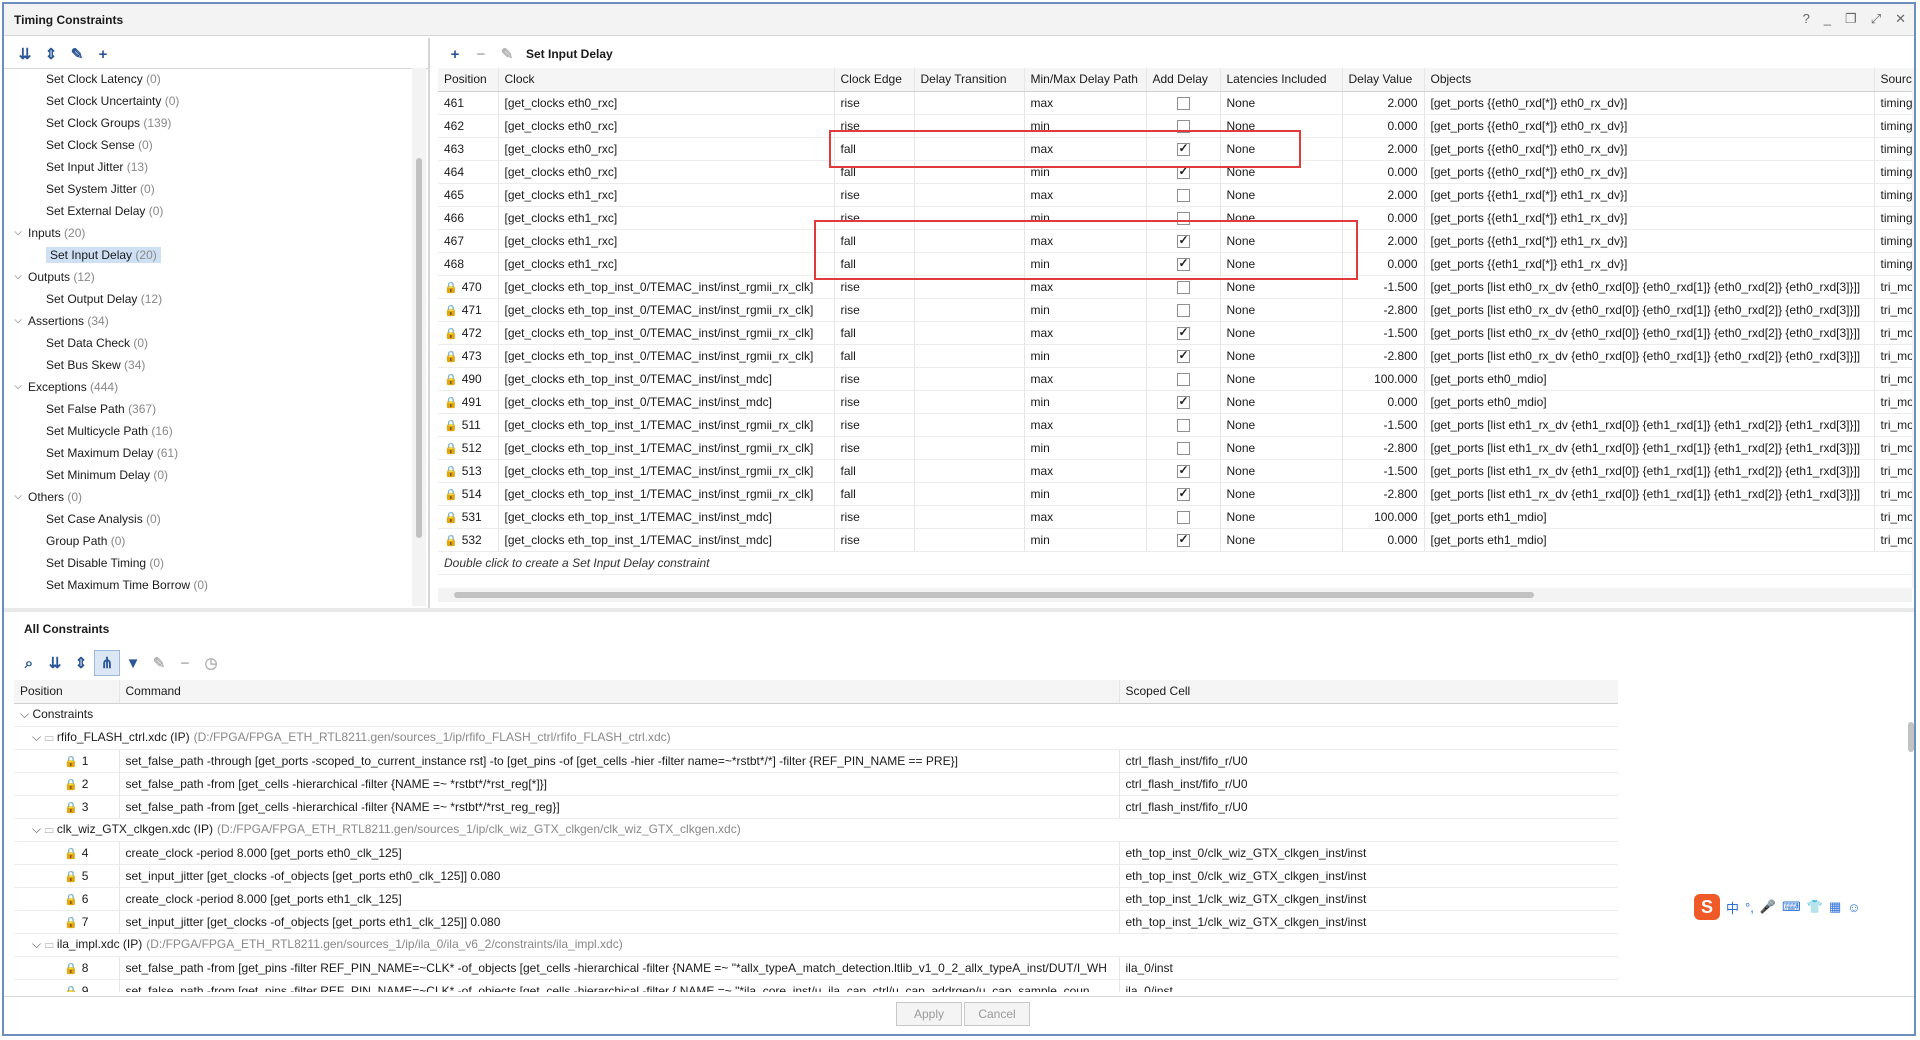 The width and height of the screenshot is (1920, 1040). I want to click on column-header: Scoped Cell, so click(1368, 692).